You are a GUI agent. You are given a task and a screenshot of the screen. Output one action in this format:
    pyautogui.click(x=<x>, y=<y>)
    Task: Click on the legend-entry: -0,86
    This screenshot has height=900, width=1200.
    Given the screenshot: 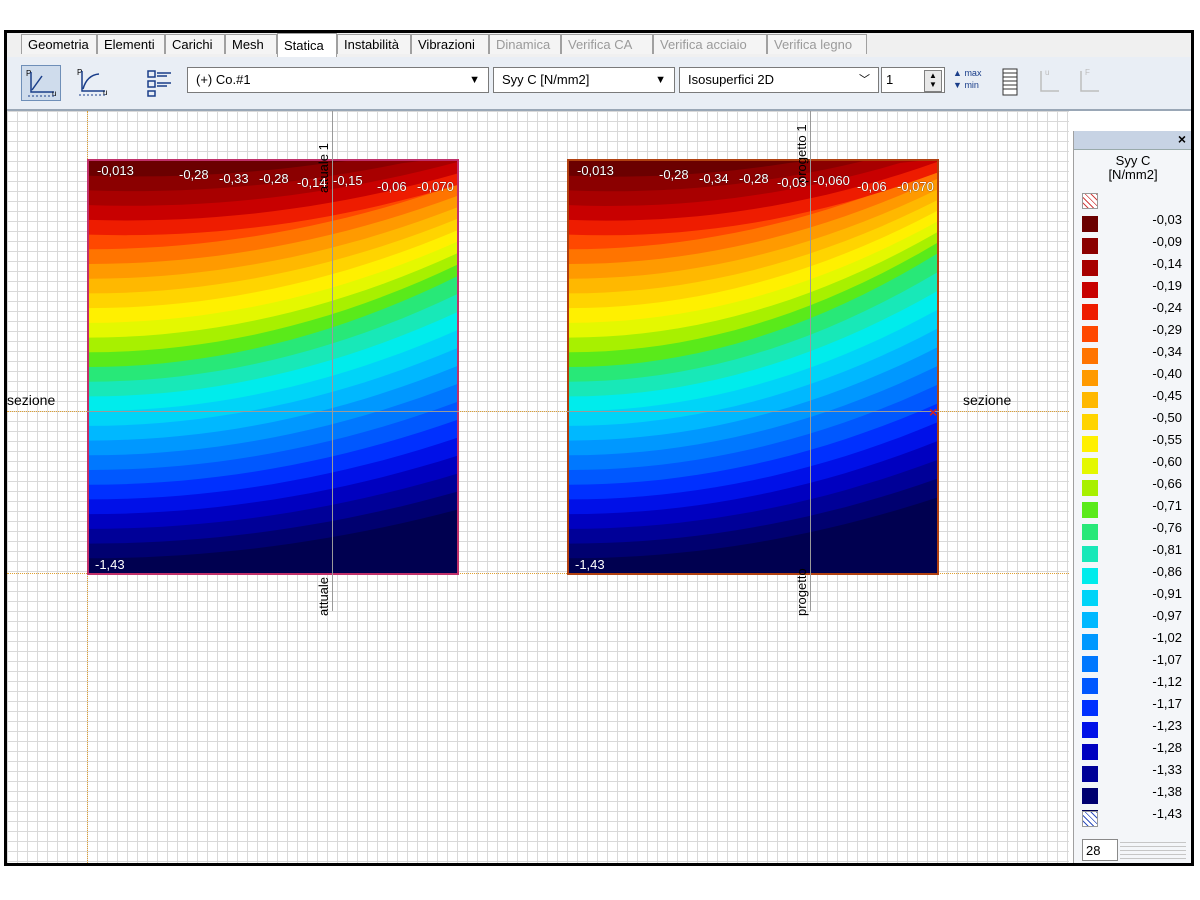 What is the action you would take?
    pyautogui.click(x=1135, y=574)
    